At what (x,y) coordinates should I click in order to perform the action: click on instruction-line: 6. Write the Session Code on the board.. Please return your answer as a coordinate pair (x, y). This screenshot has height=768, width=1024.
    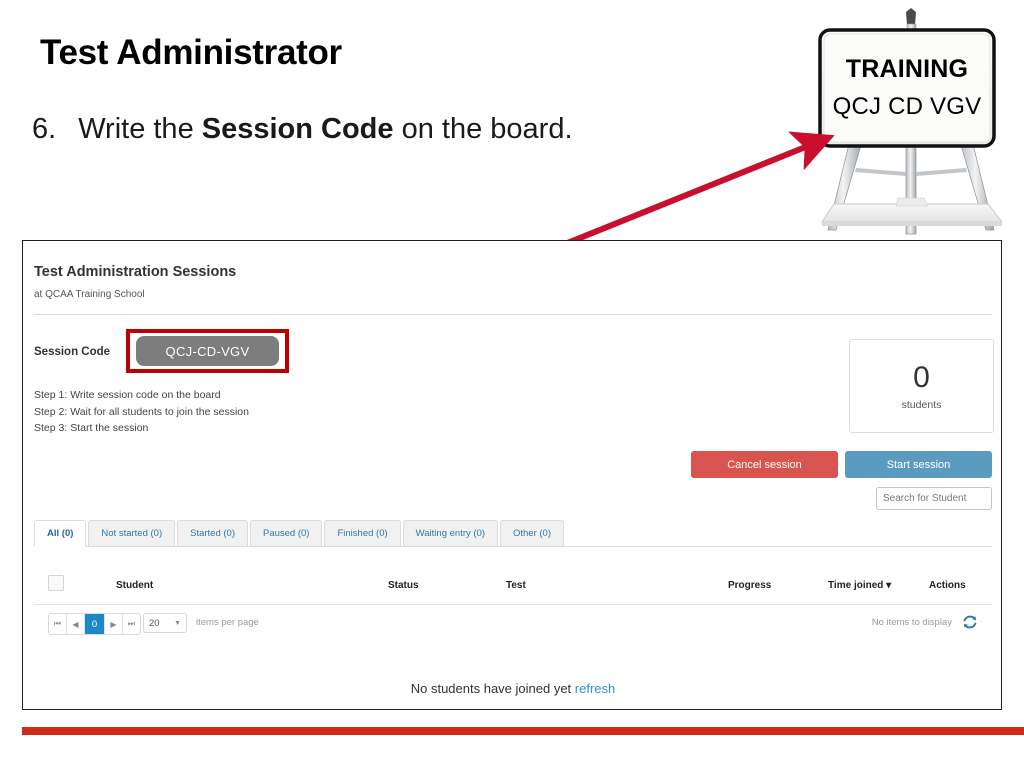
    Looking at the image, I should click on (302, 129).